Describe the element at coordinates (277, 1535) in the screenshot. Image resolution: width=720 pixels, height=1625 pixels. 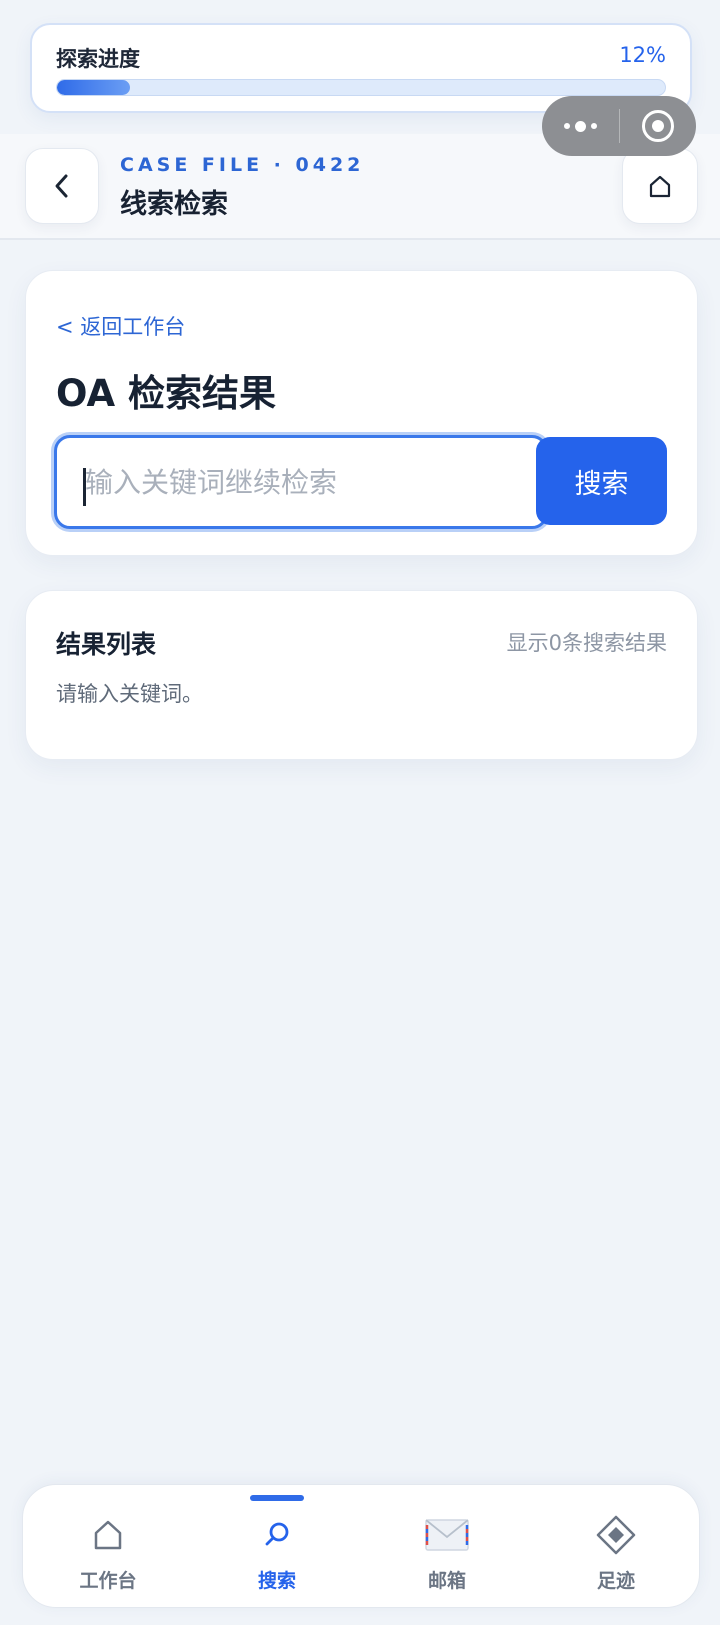
I see `search-icon` at that location.